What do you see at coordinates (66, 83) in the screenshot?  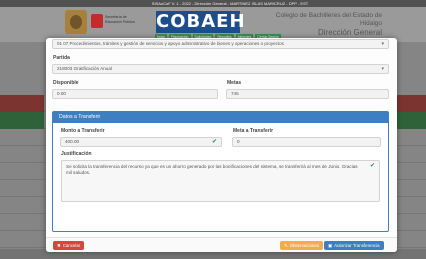 I see `disponible-label: Disponible` at bounding box center [66, 83].